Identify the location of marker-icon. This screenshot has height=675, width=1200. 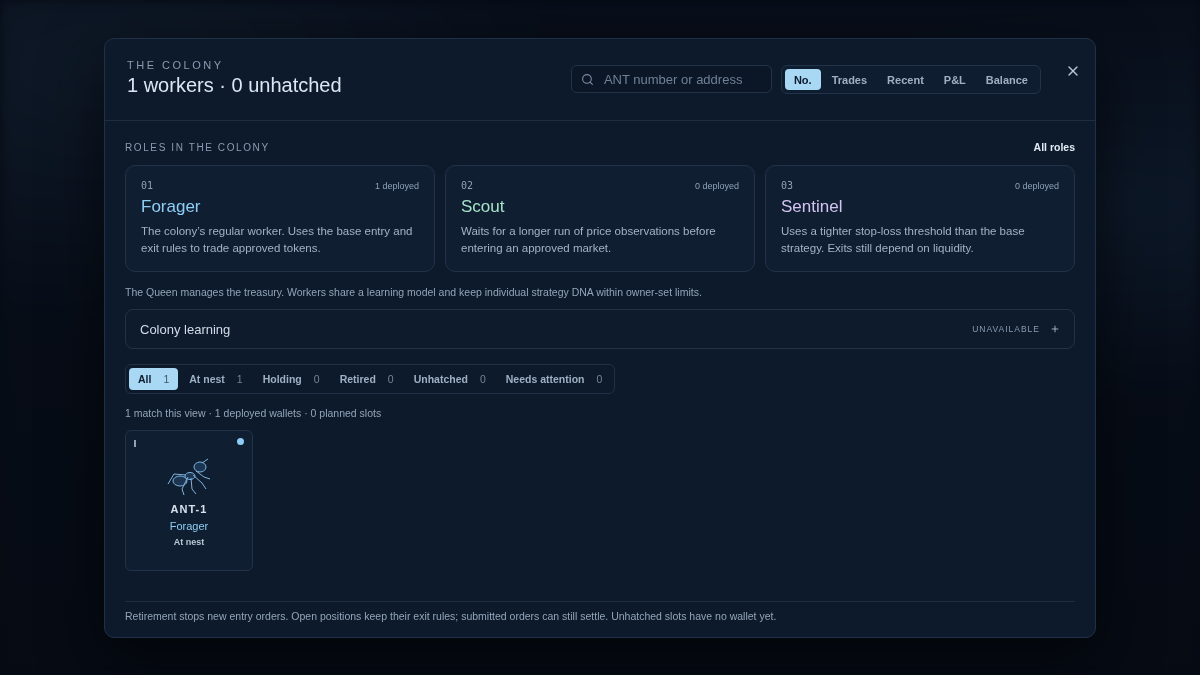
(135, 443).